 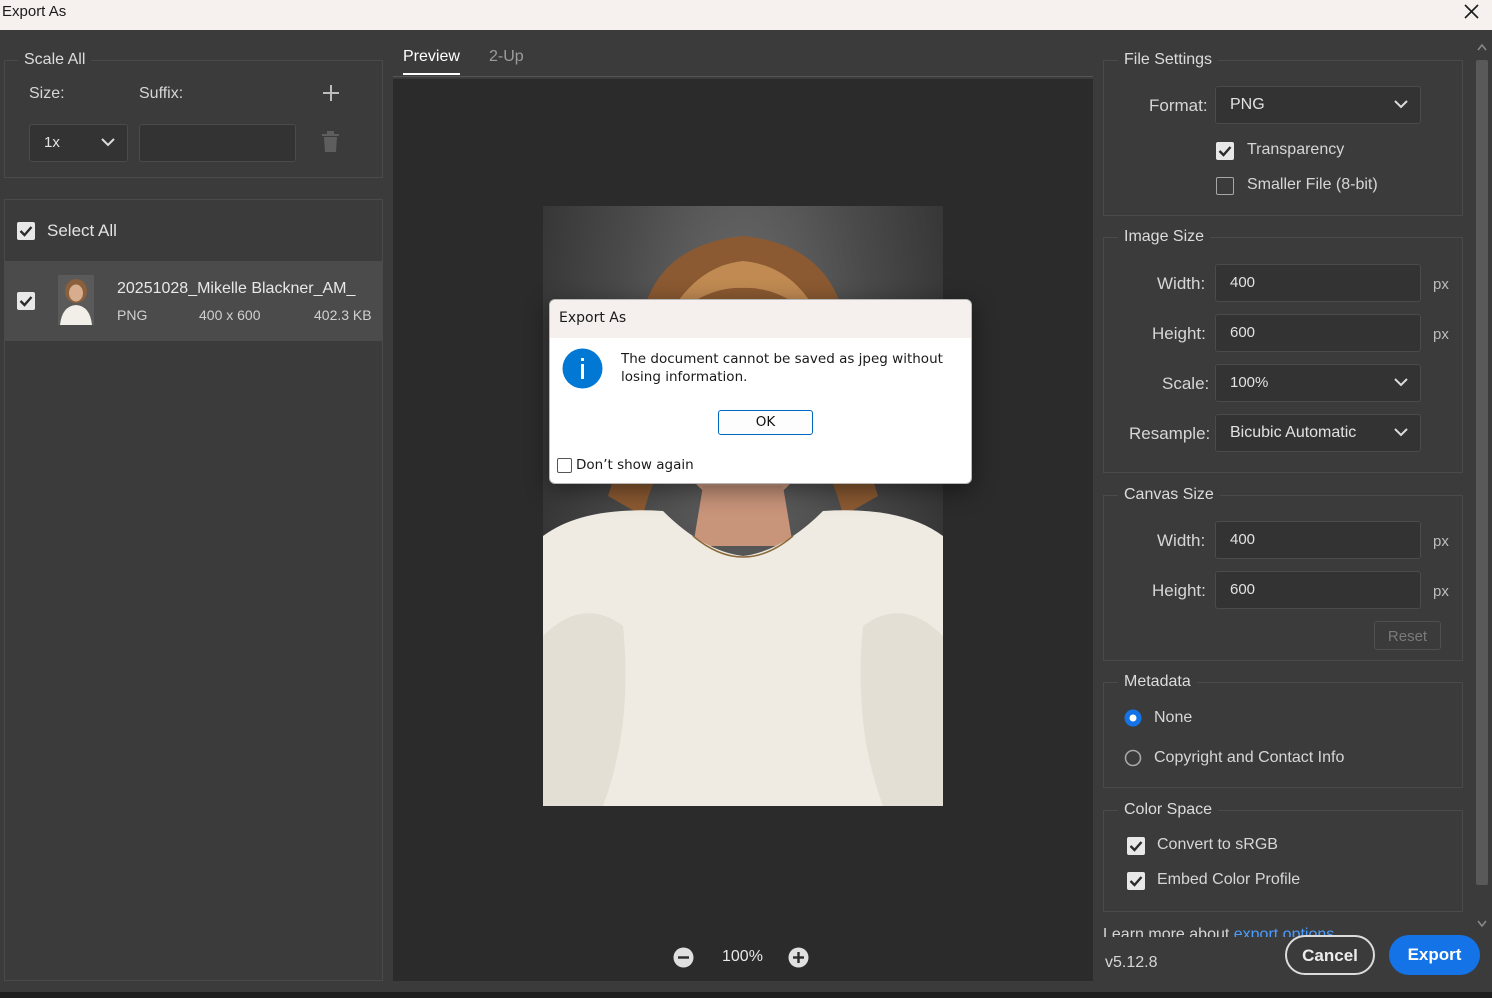 What do you see at coordinates (1247, 104) in the screenshot?
I see `format-select-value: PNG` at bounding box center [1247, 104].